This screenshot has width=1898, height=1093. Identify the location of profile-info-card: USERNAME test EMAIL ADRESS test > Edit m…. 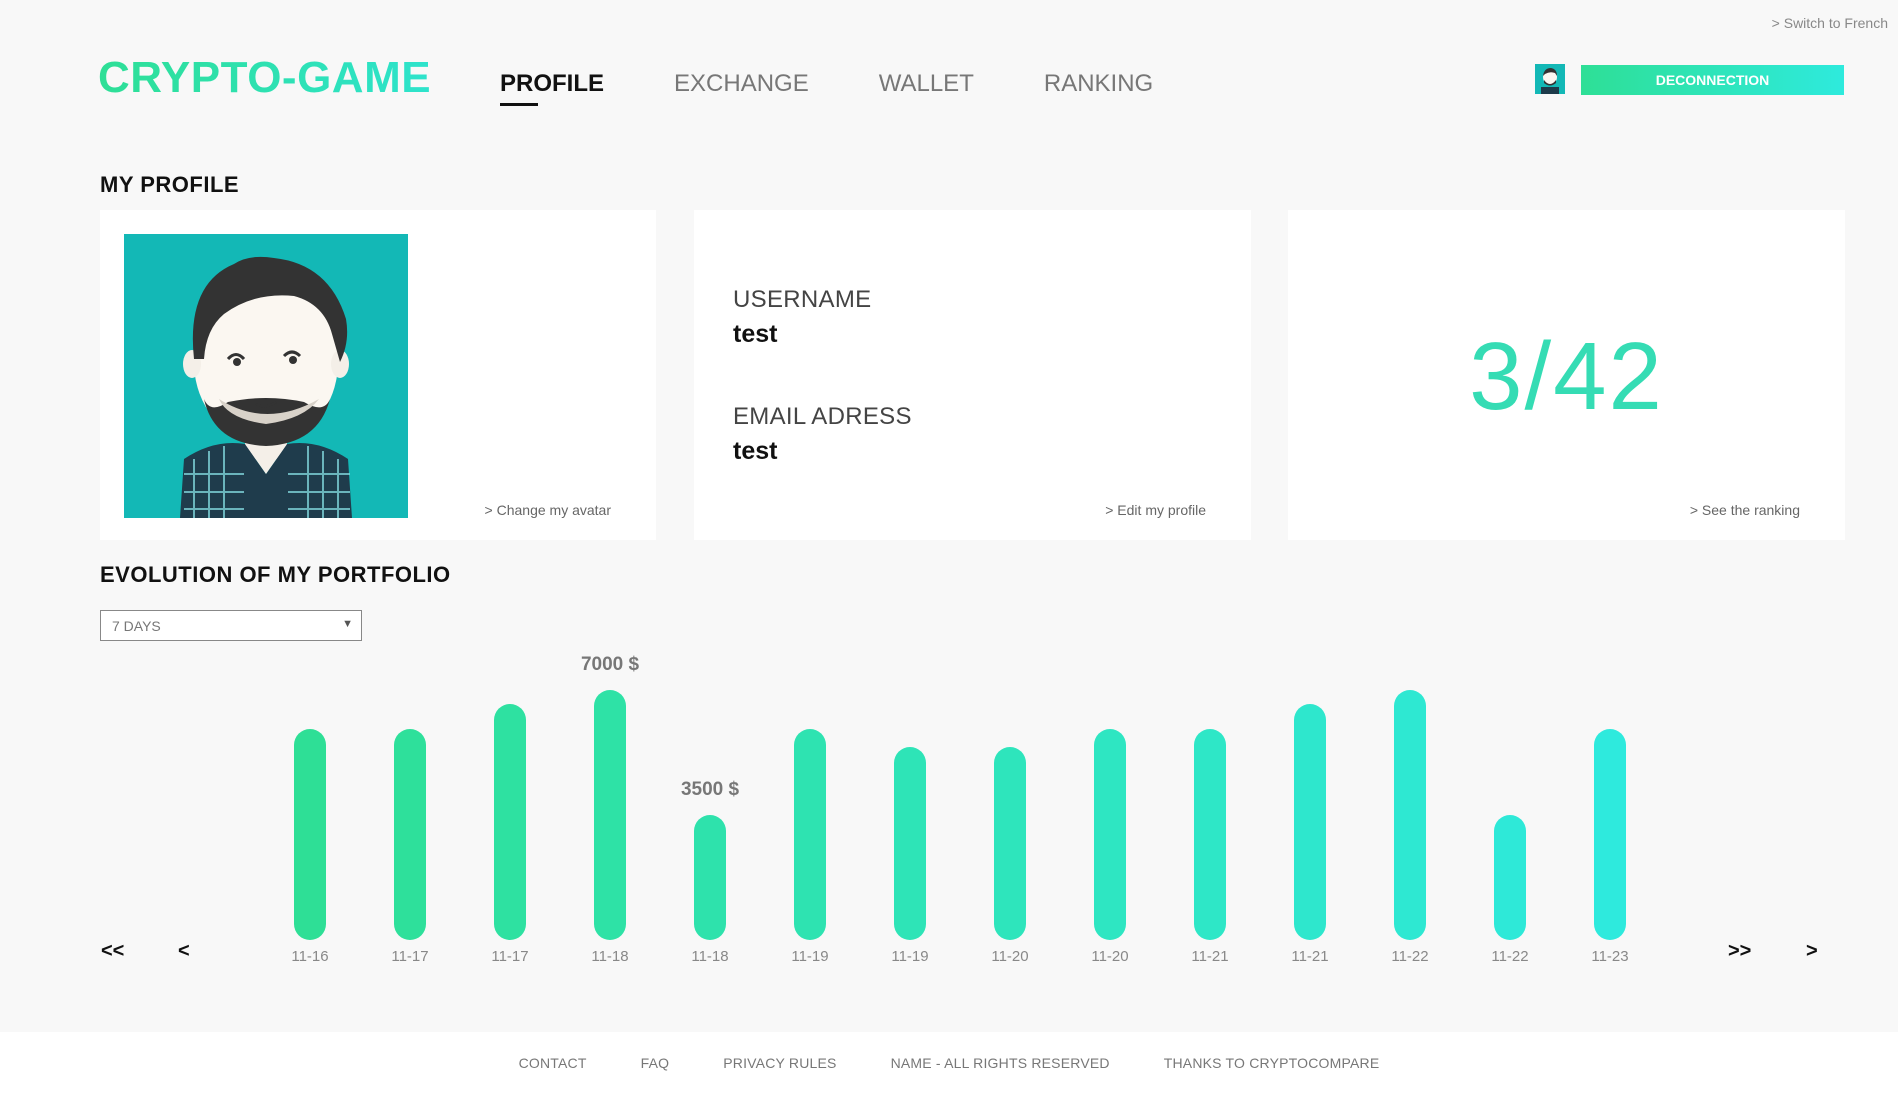
(972, 375).